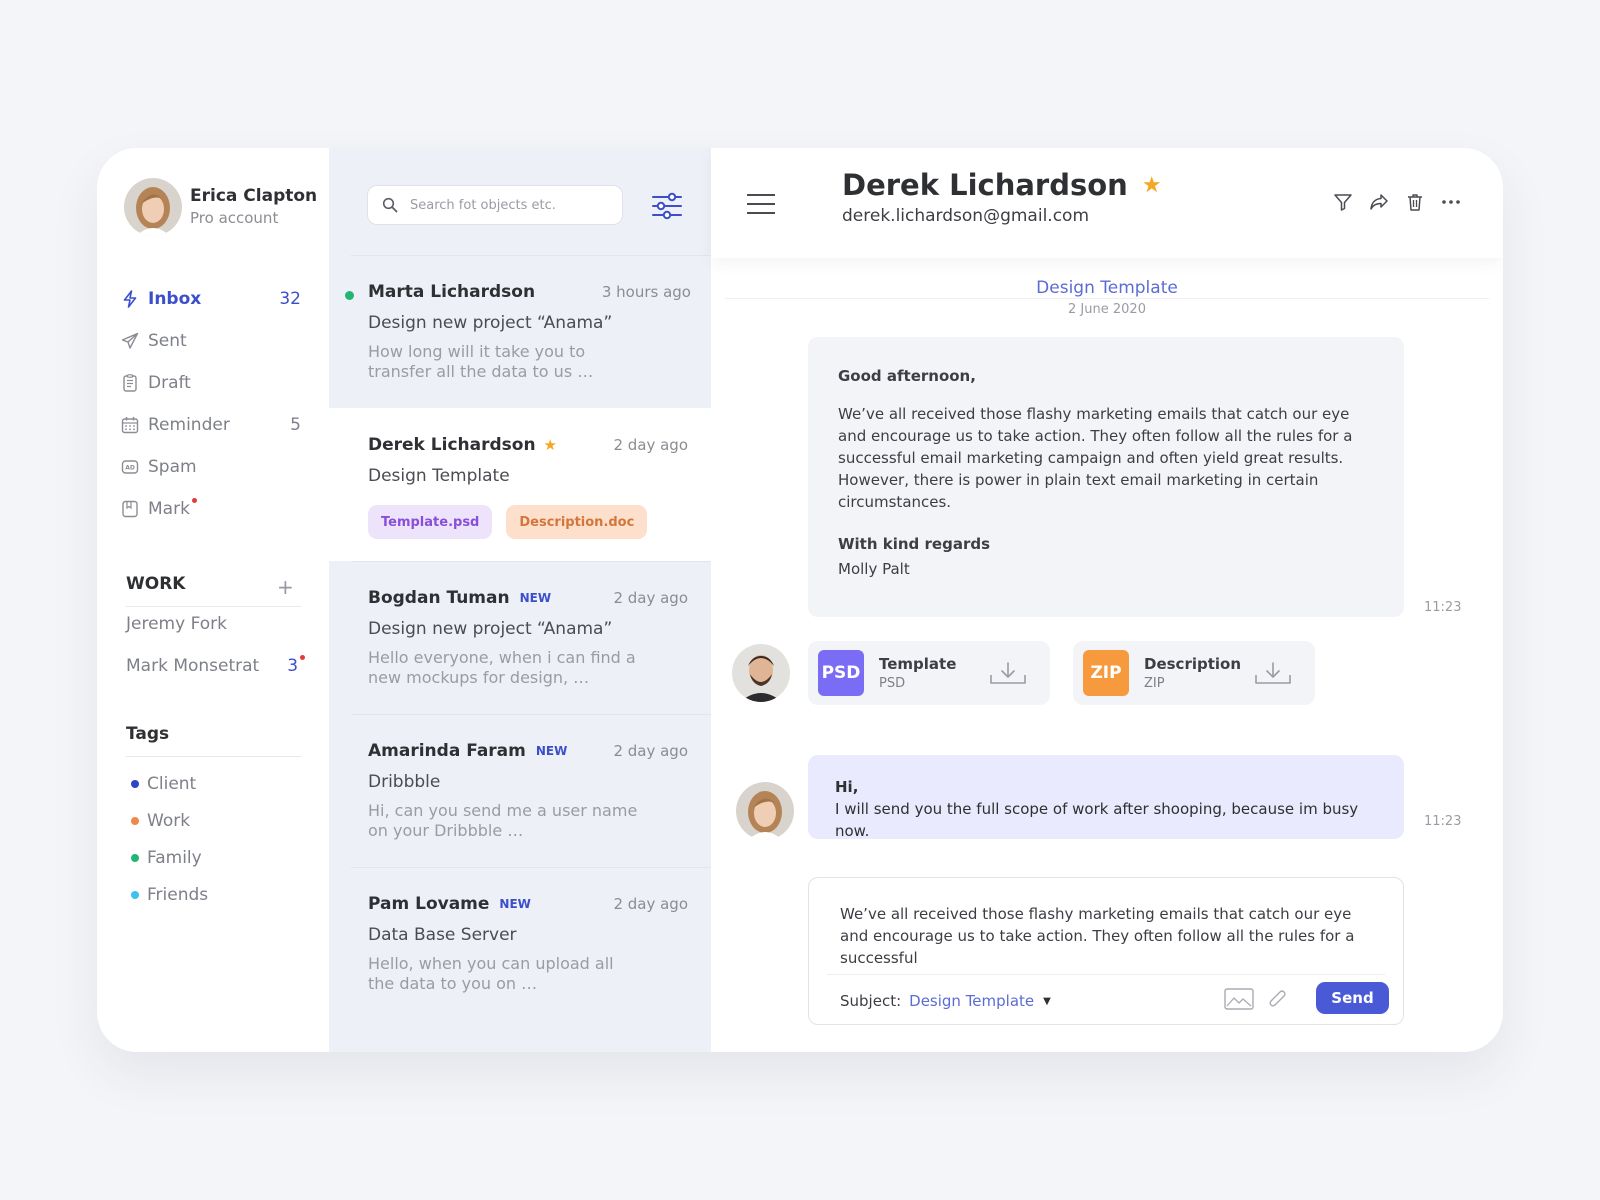 This screenshot has height=1200, width=1600. Describe the element at coordinates (194, 500) in the screenshot. I see `notification-dot` at that location.